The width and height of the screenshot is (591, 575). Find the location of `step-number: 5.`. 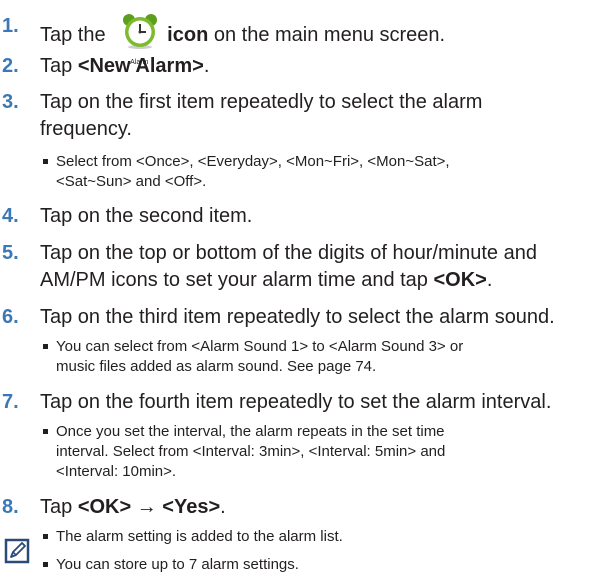

step-number: 5. is located at coordinates (10, 253).